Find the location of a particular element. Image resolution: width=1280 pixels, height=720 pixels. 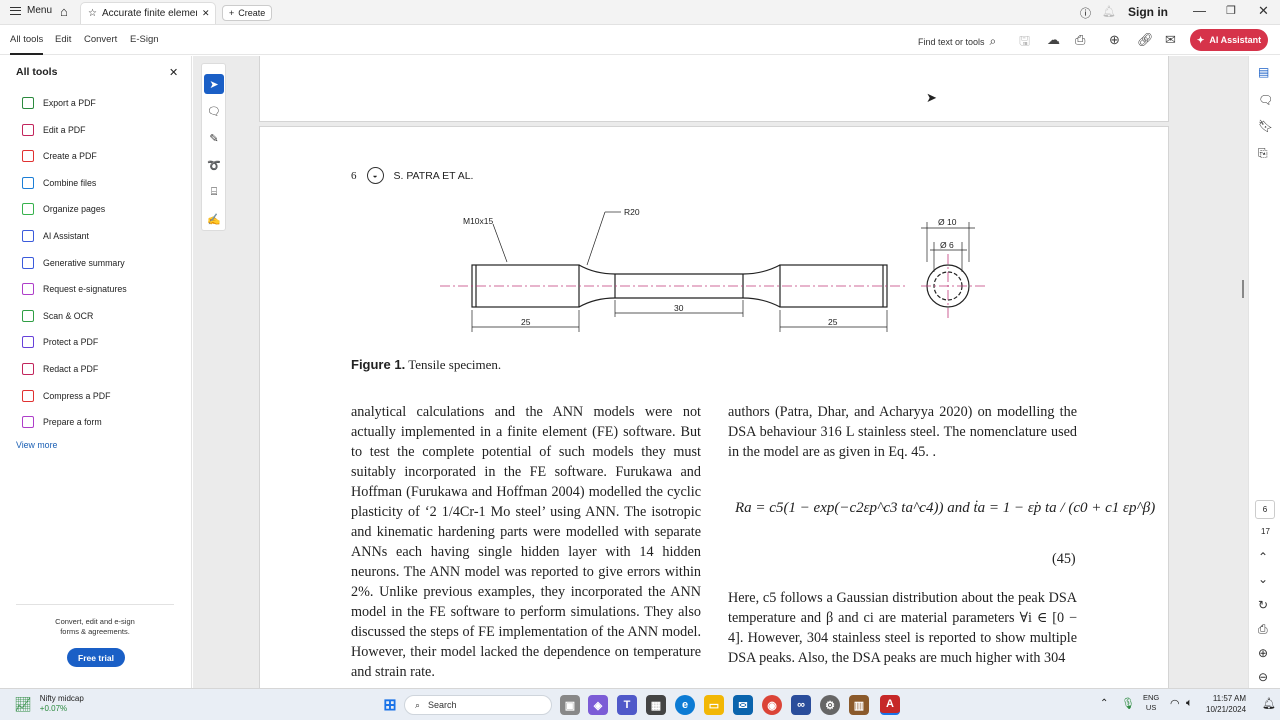

sidebar-item-export-a-pdf: Export a PDF is located at coordinates (59, 103).